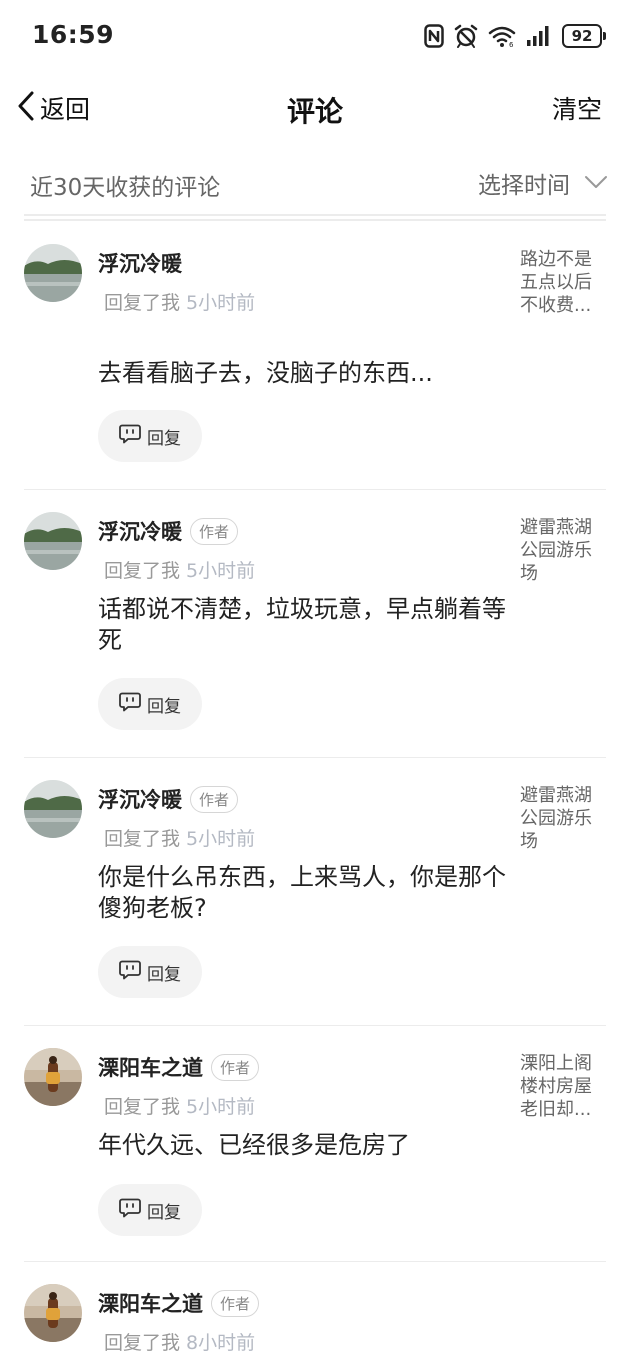  I want to click on time-select: 选择时间, so click(543, 183).